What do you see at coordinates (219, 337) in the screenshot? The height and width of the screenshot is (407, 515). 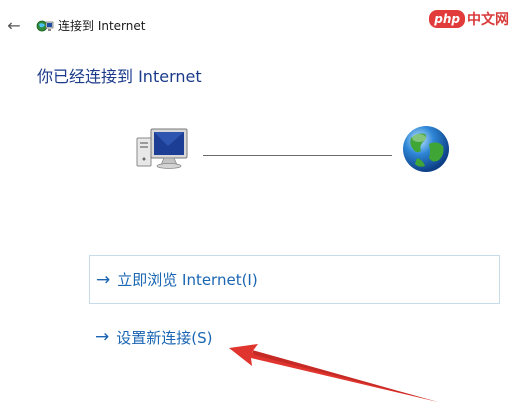 I see `setup-new-connection-link: → 设置新连接(S)` at bounding box center [219, 337].